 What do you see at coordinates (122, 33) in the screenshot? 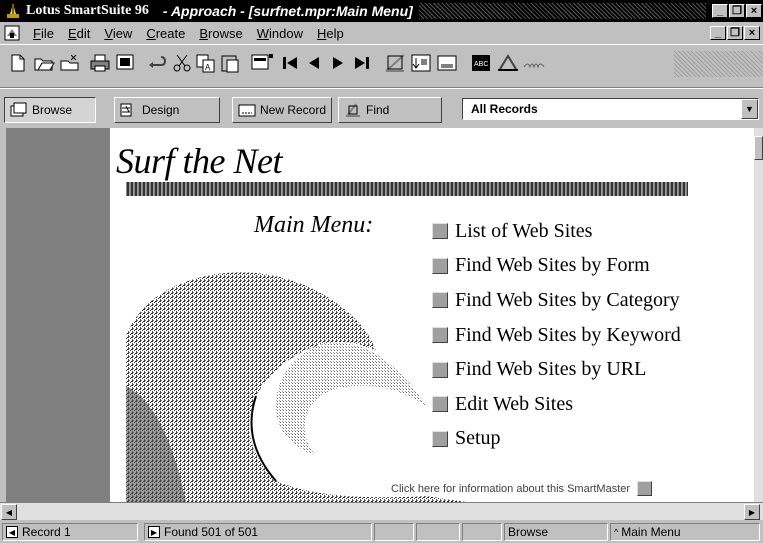
I see `menu-view-label: iew` at bounding box center [122, 33].